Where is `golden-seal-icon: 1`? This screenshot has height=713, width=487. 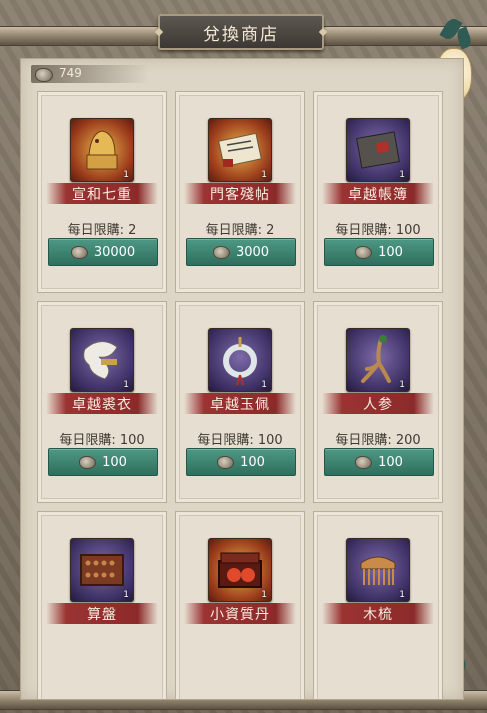 golden-seal-icon: 1 is located at coordinates (102, 150).